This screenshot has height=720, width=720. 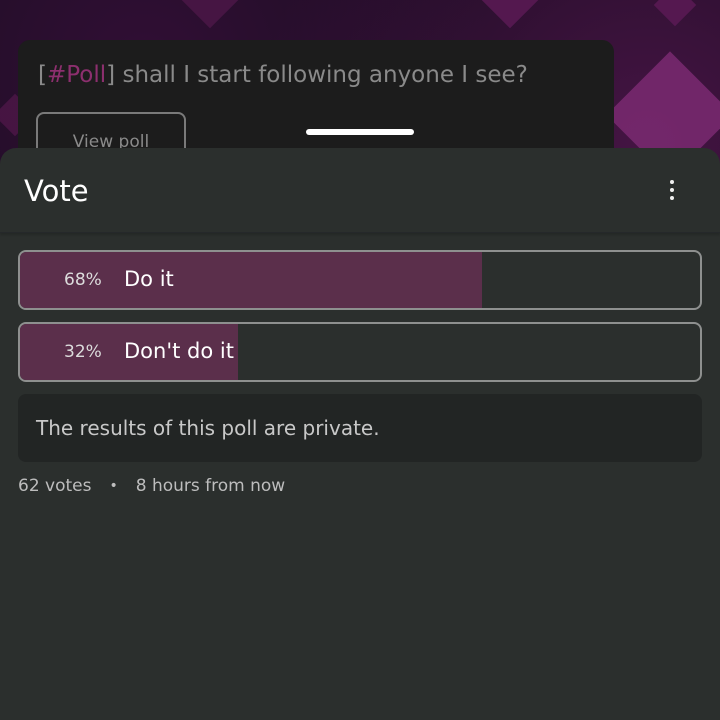 I want to click on poll-option-dont-do-it: 32% Don't do it, so click(x=360, y=352).